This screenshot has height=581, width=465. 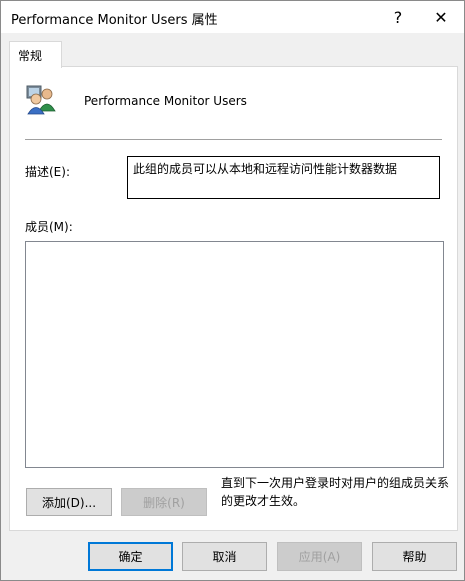 What do you see at coordinates (224, 556) in the screenshot?
I see `cancel-button: 取消` at bounding box center [224, 556].